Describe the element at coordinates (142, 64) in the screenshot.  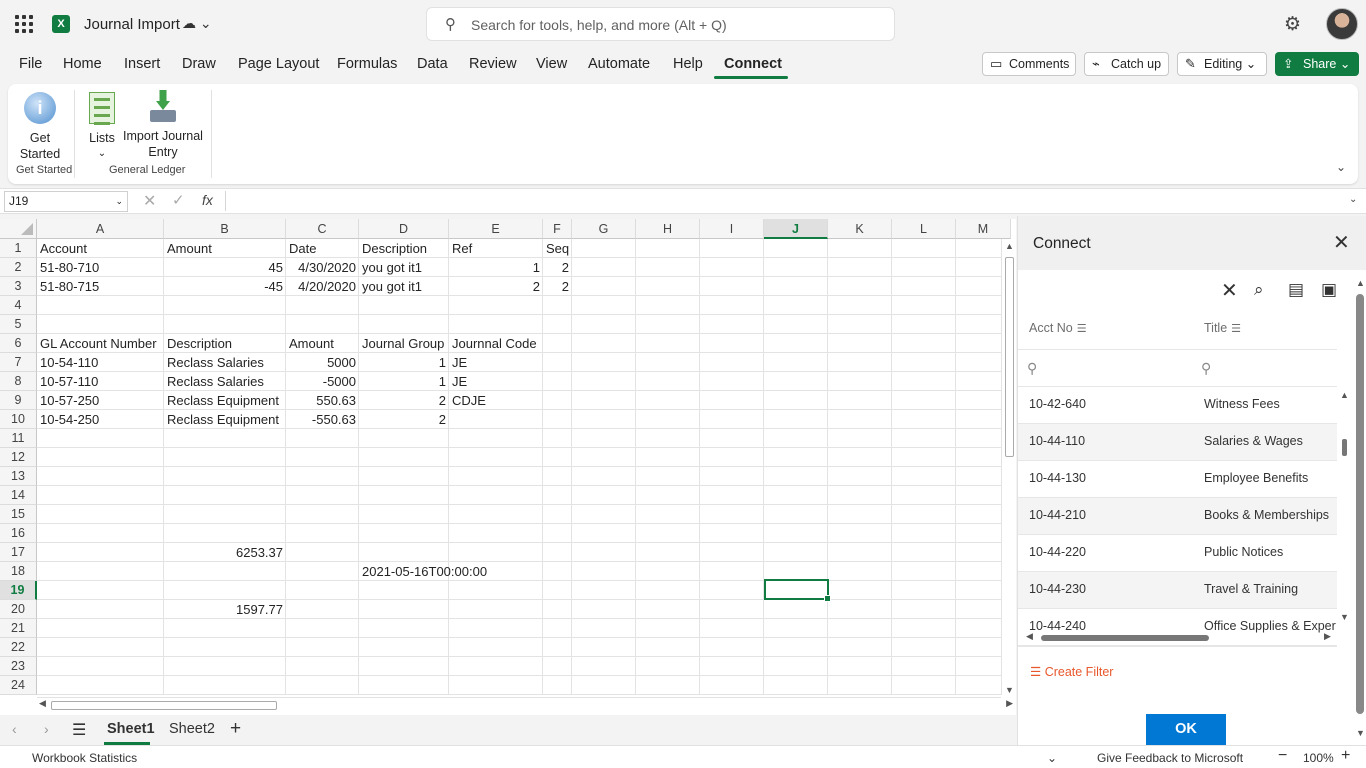
I see `tab-insert: Insert` at that location.